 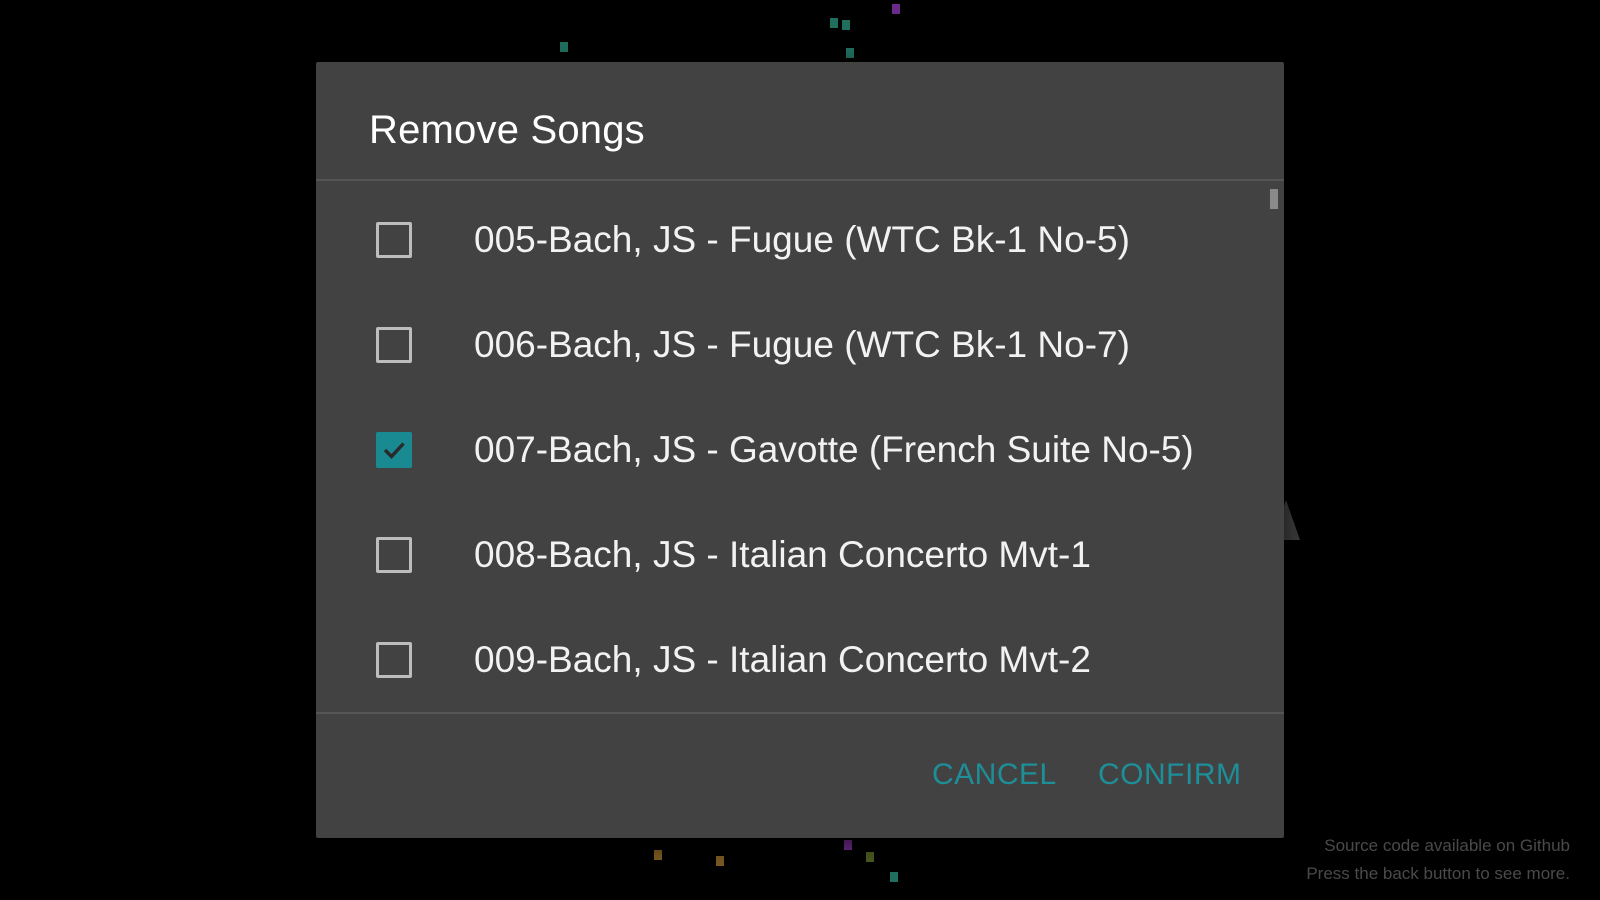 I want to click on check-icon, so click(x=394, y=450).